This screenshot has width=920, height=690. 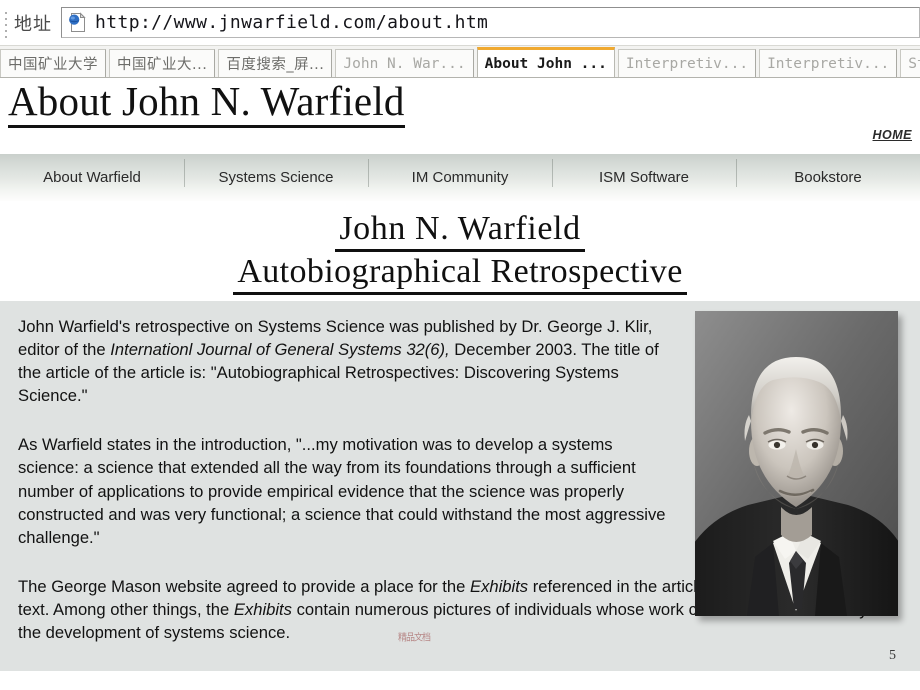 What do you see at coordinates (892, 655) in the screenshot?
I see `slide-page-number: 5` at bounding box center [892, 655].